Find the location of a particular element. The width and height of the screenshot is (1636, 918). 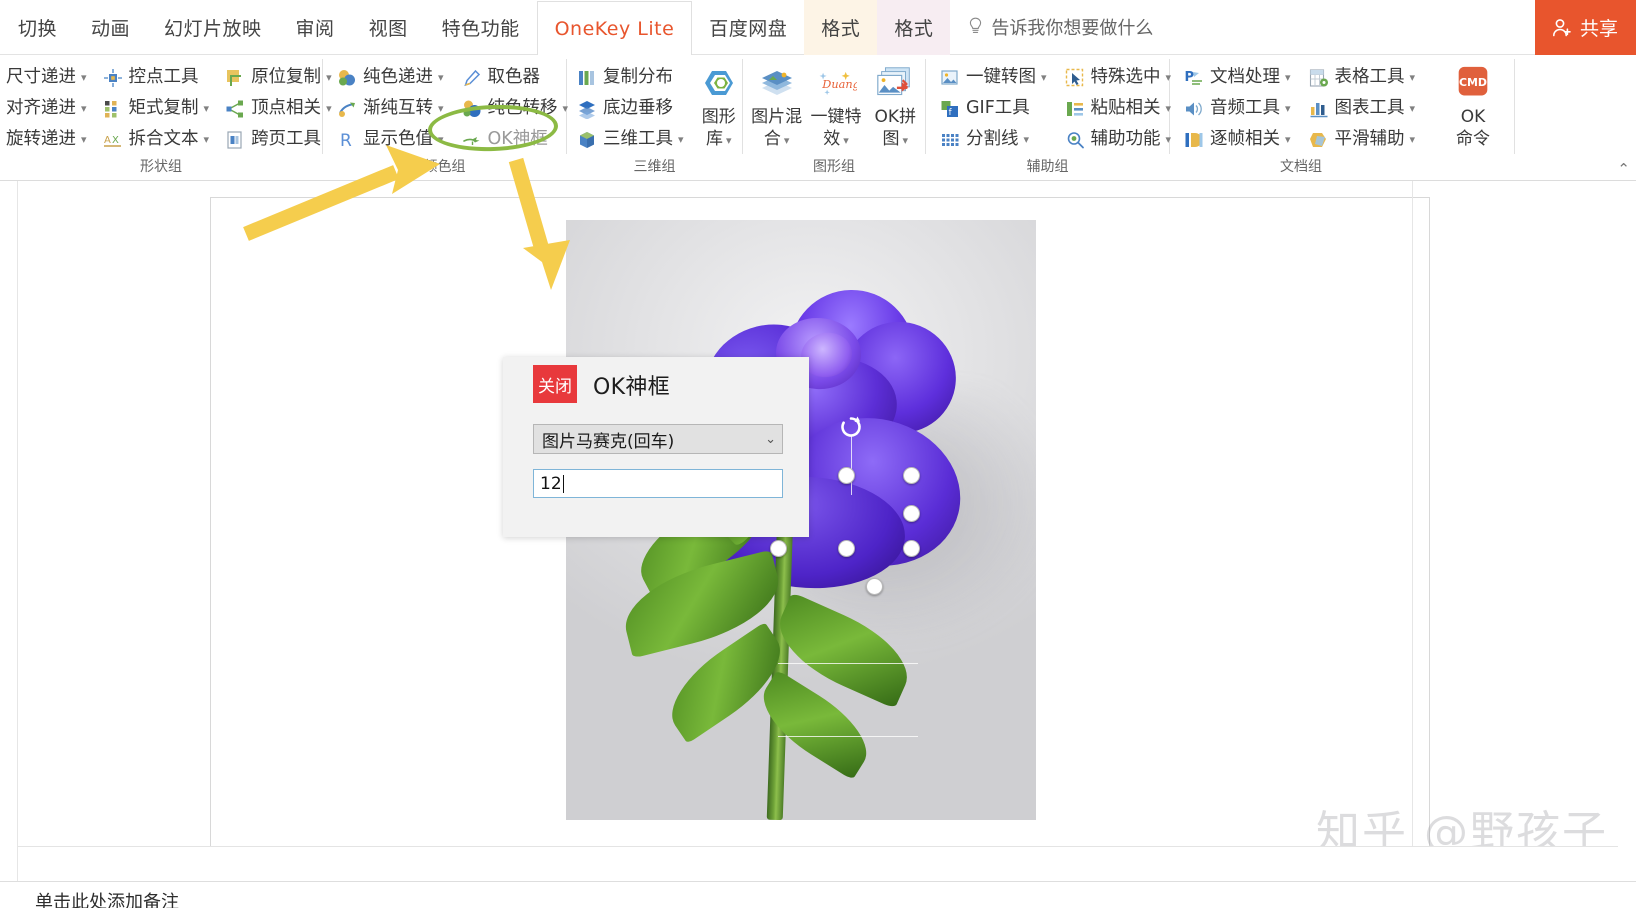

ribbon-item-bottom-vertical-move: 底边垂移 is located at coordinates (630, 108).